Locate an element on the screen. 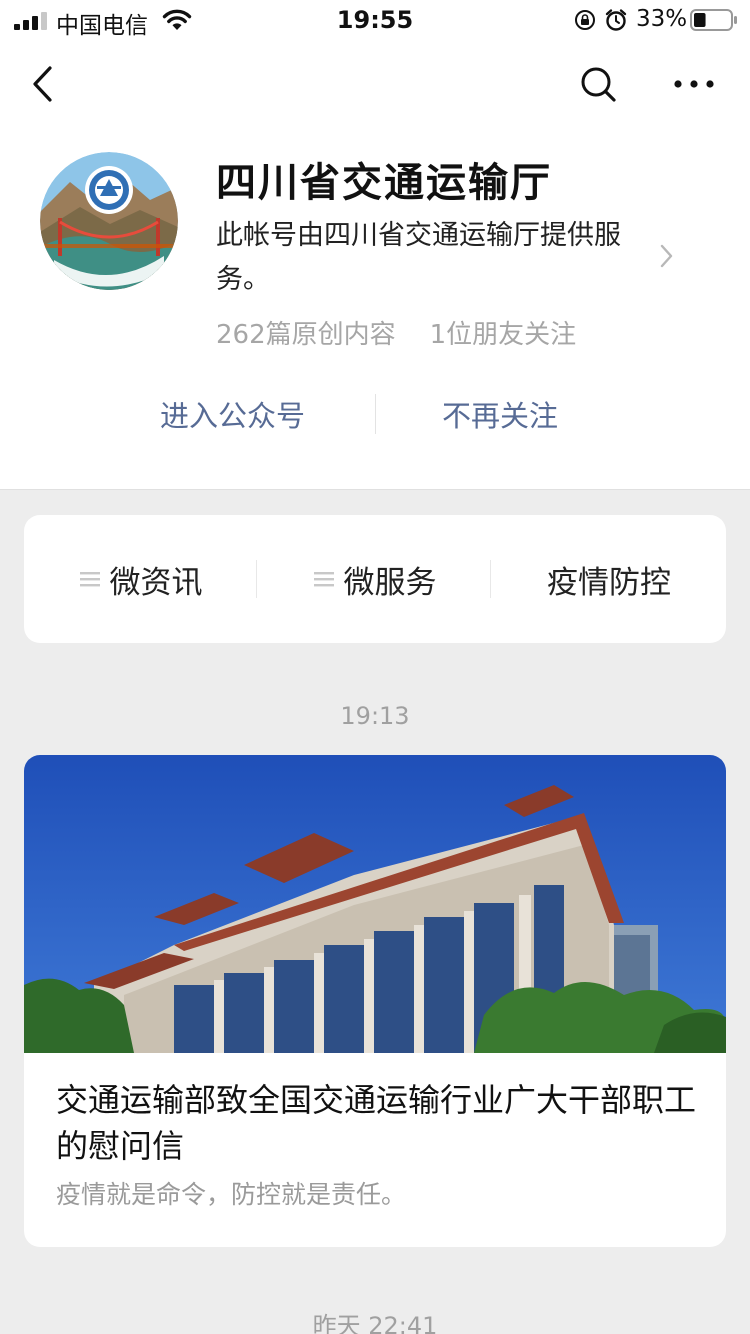 The height and width of the screenshot is (1334, 750). battery-icon is located at coordinates (713, 20).